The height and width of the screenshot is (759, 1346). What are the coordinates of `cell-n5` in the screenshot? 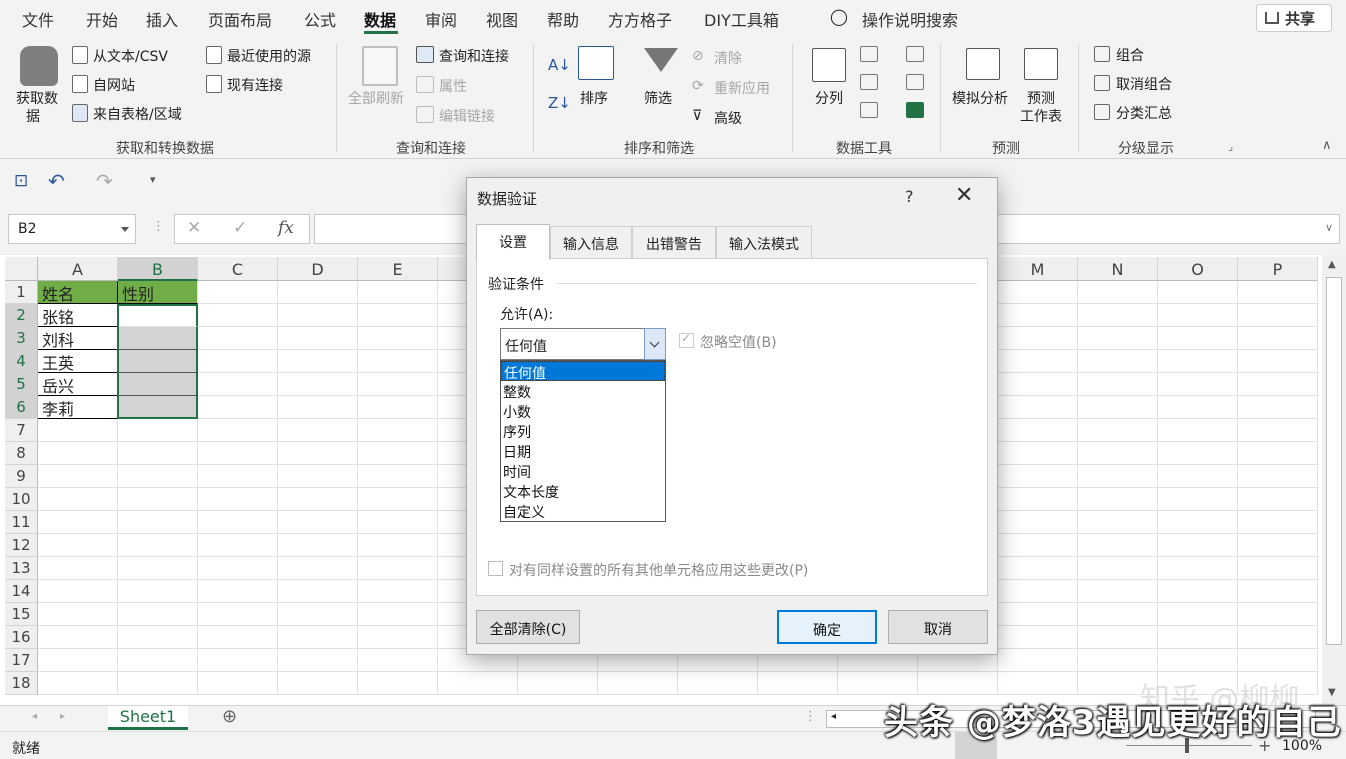 It's located at (1118, 384).